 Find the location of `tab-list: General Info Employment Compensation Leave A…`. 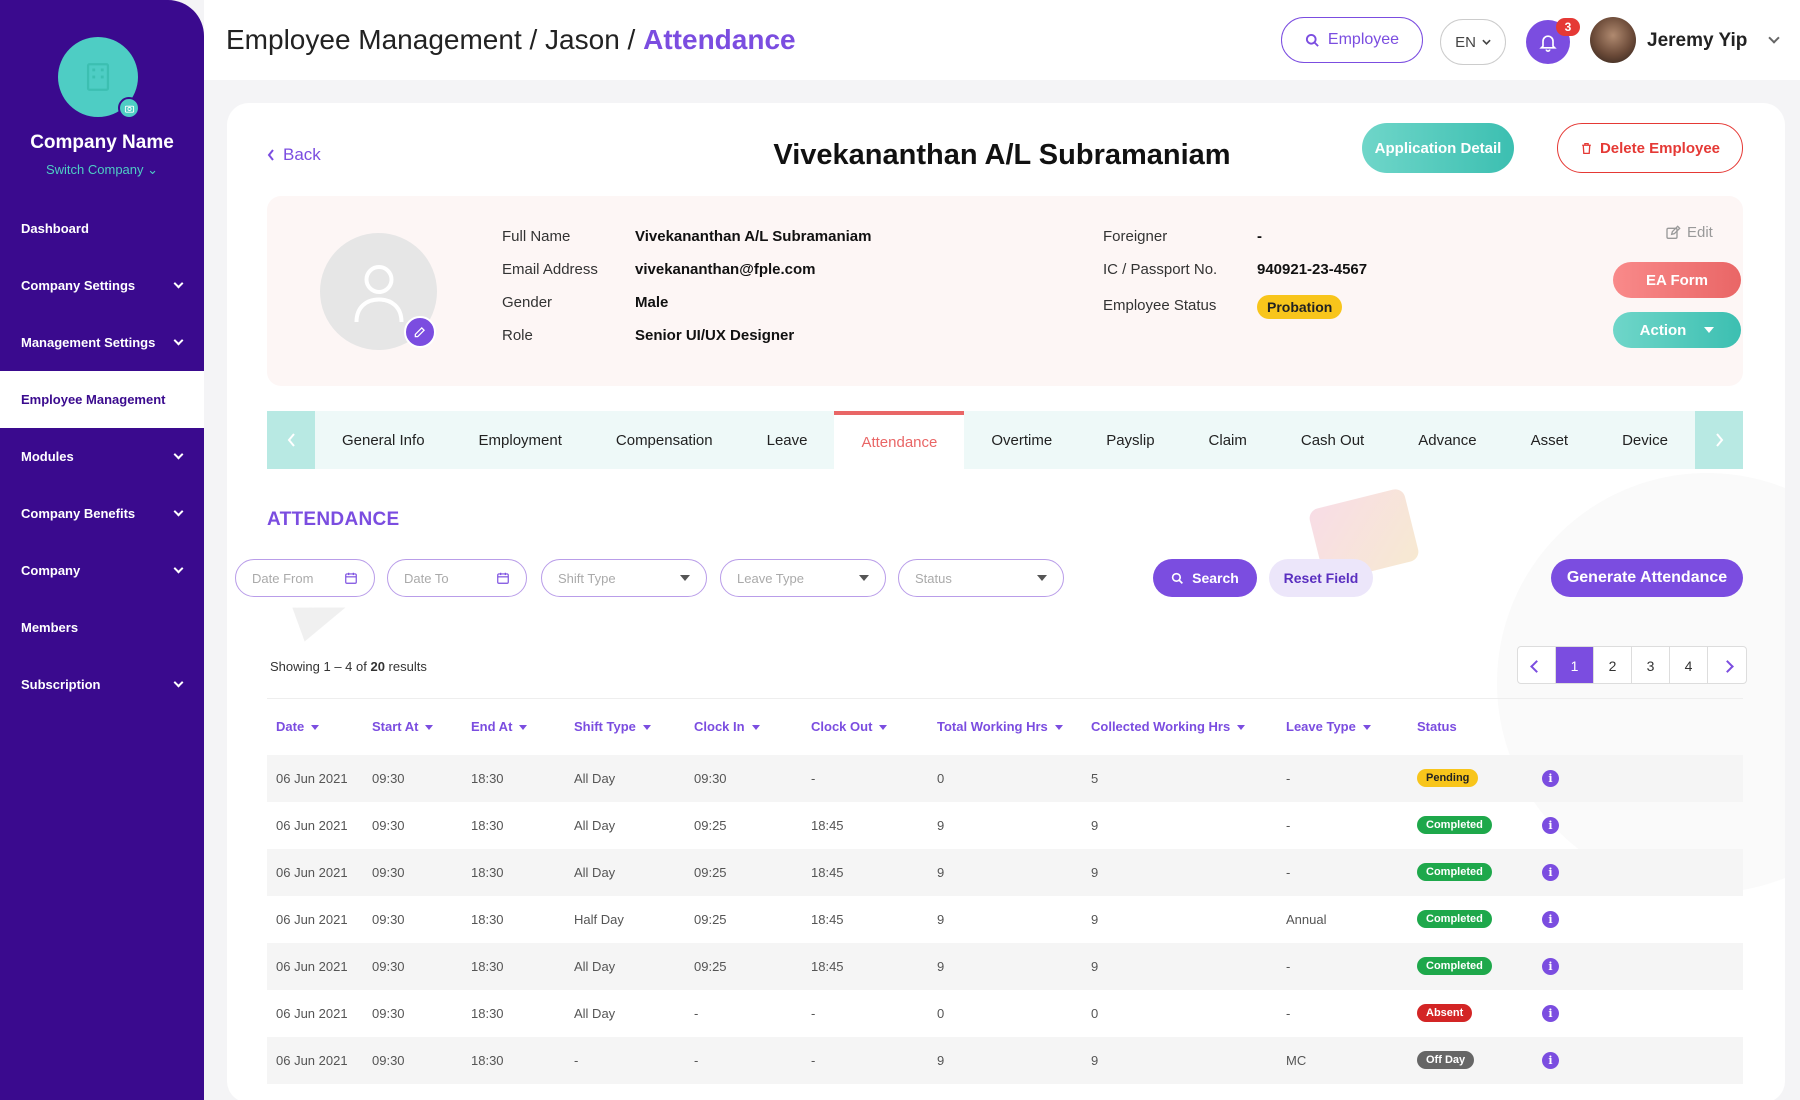

tab-list: General Info Employment Compensation Leave A… is located at coordinates (1005, 440).